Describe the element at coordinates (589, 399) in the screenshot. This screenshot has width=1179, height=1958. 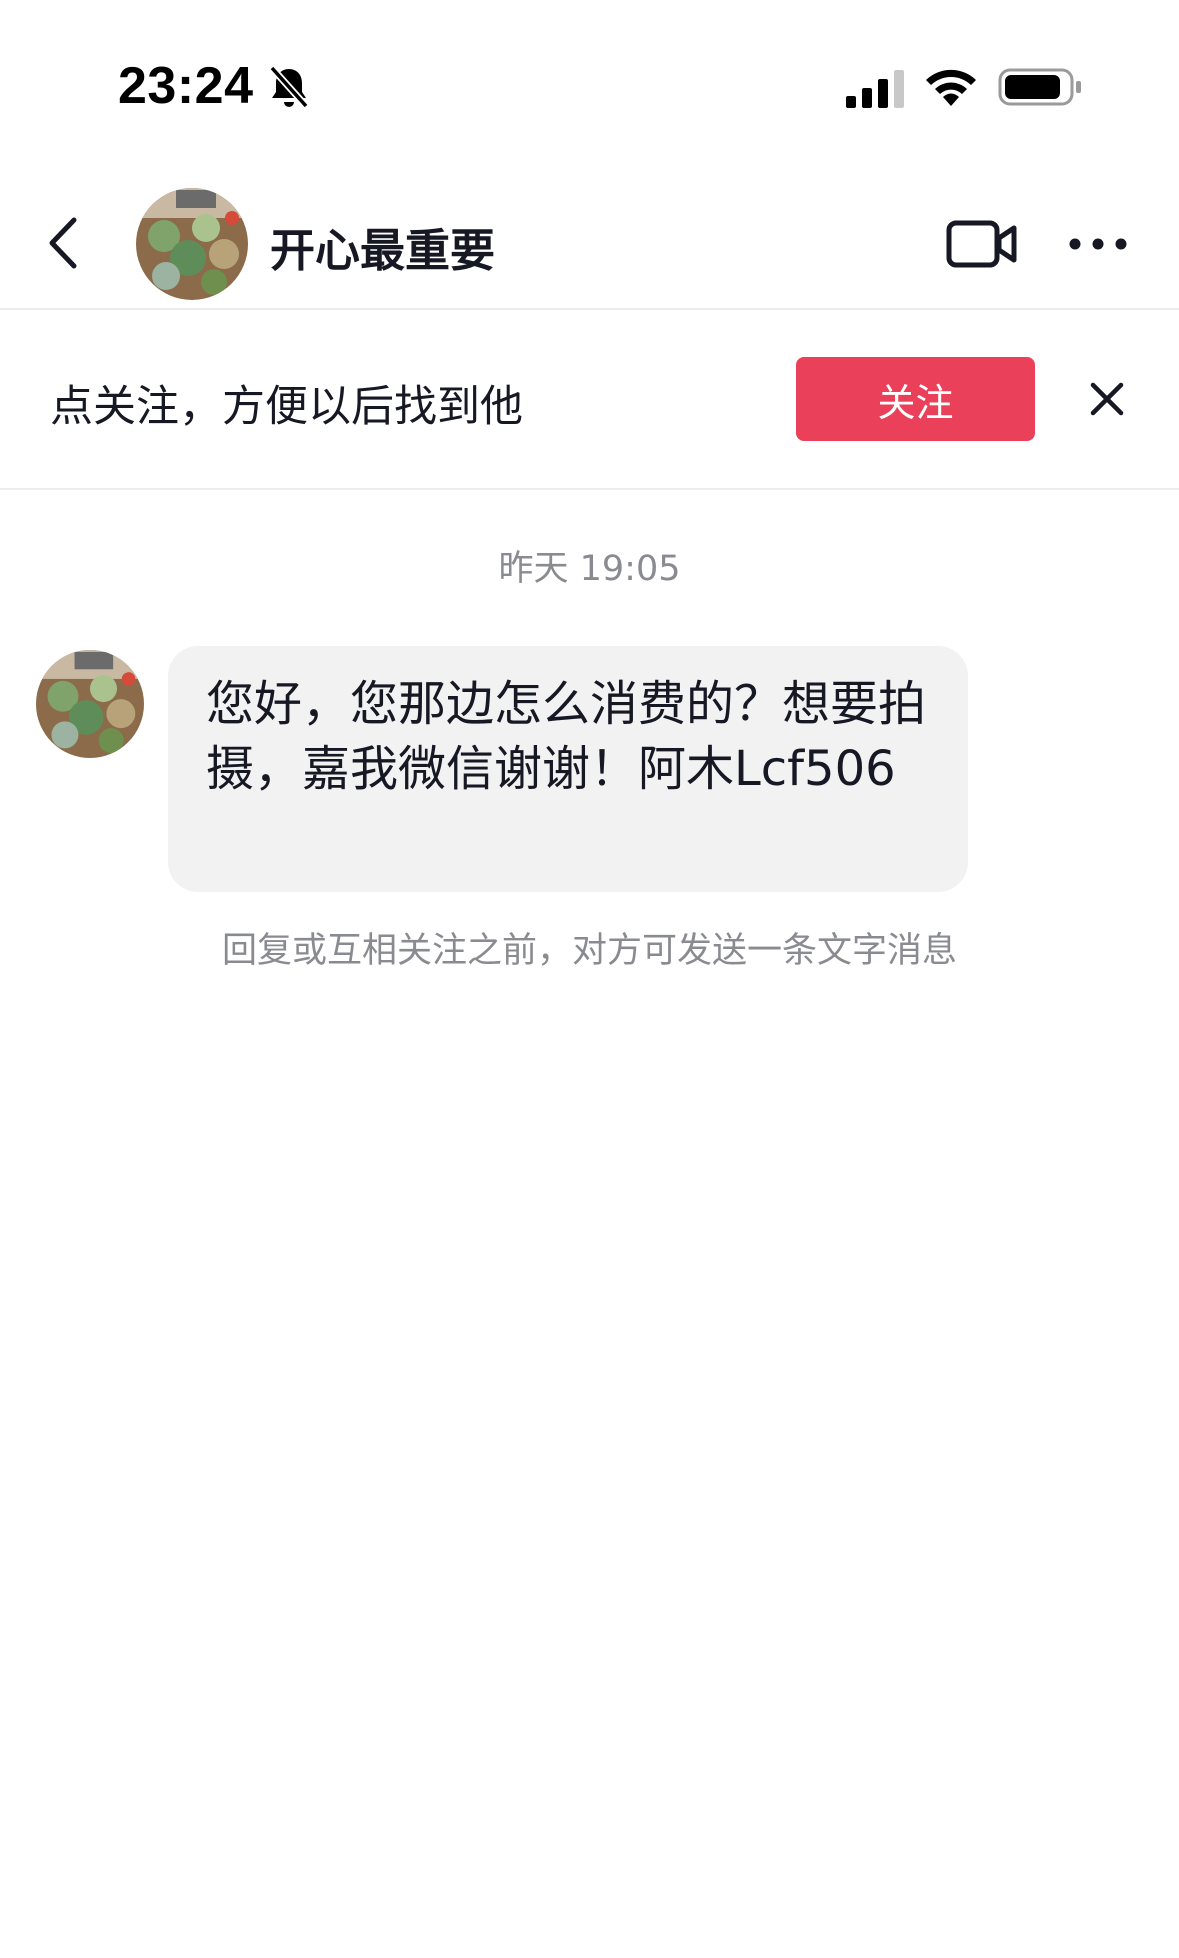
I see `follow-banner: 点关注，方便以后找到他 关注` at that location.